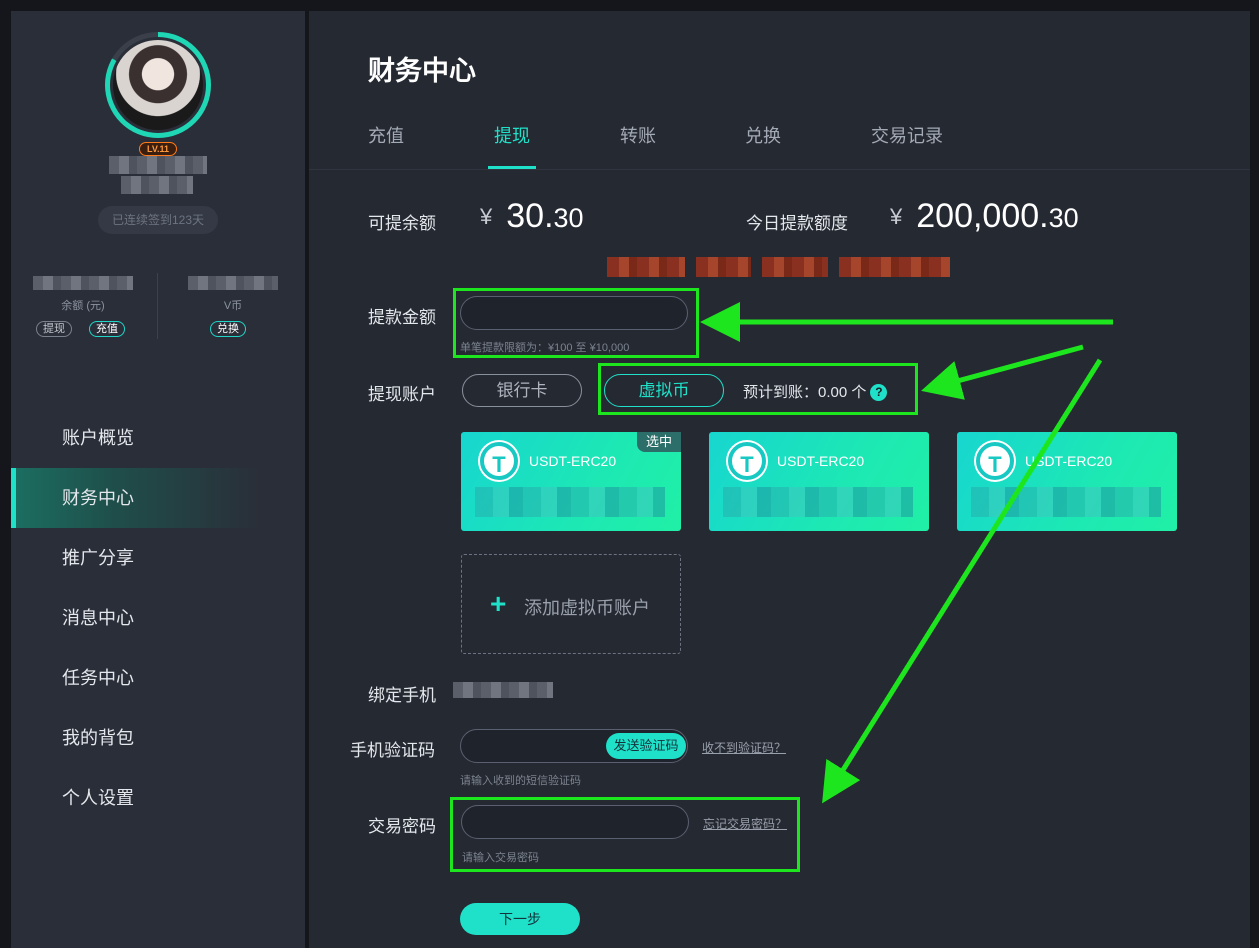 Image resolution: width=1259 pixels, height=948 pixels. Describe the element at coordinates (962, 581) in the screenshot. I see `arrow-to-password` at that location.